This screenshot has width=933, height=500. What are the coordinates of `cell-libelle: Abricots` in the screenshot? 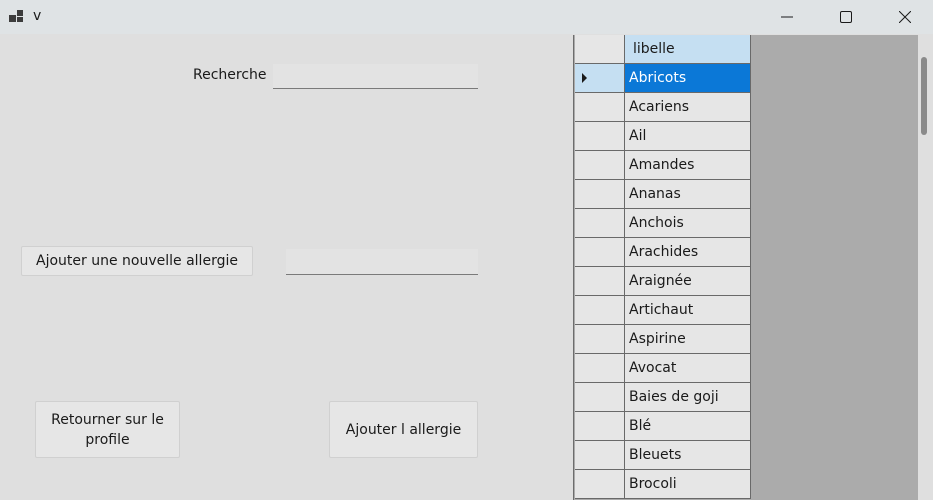 It's located at (688, 78).